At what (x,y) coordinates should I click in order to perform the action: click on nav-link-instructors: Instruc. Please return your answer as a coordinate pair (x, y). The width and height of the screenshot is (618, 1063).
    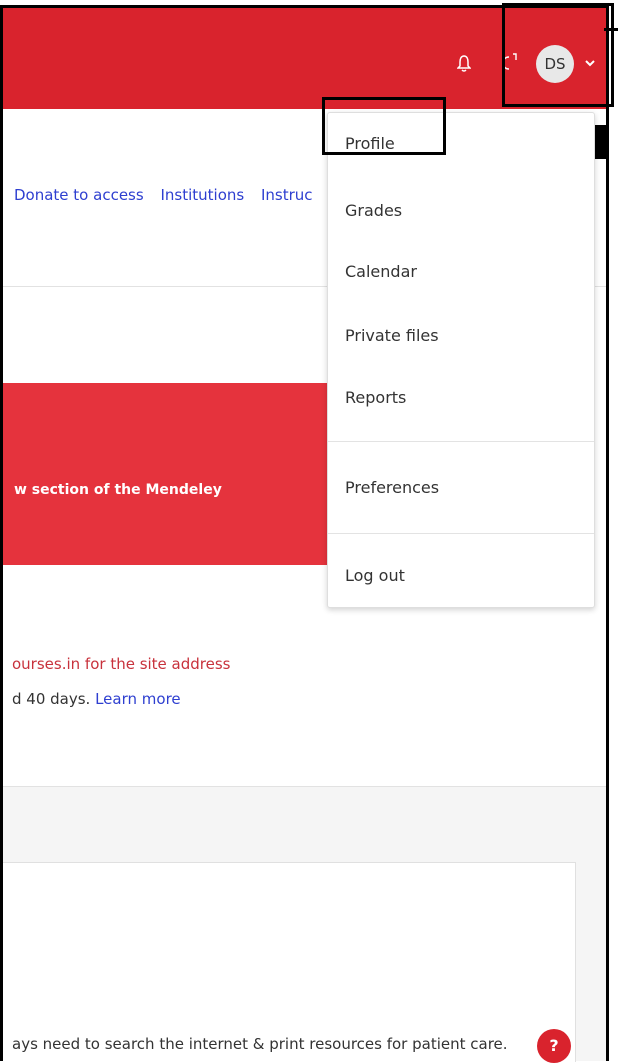
    Looking at the image, I should click on (287, 195).